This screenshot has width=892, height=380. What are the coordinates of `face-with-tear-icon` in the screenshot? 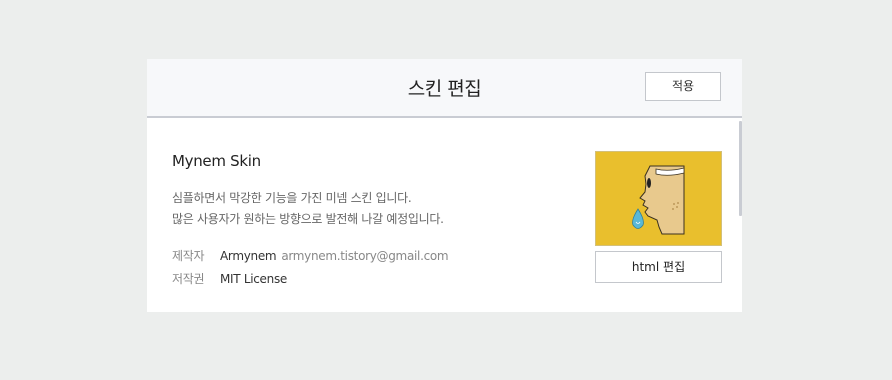 It's located at (658, 200).